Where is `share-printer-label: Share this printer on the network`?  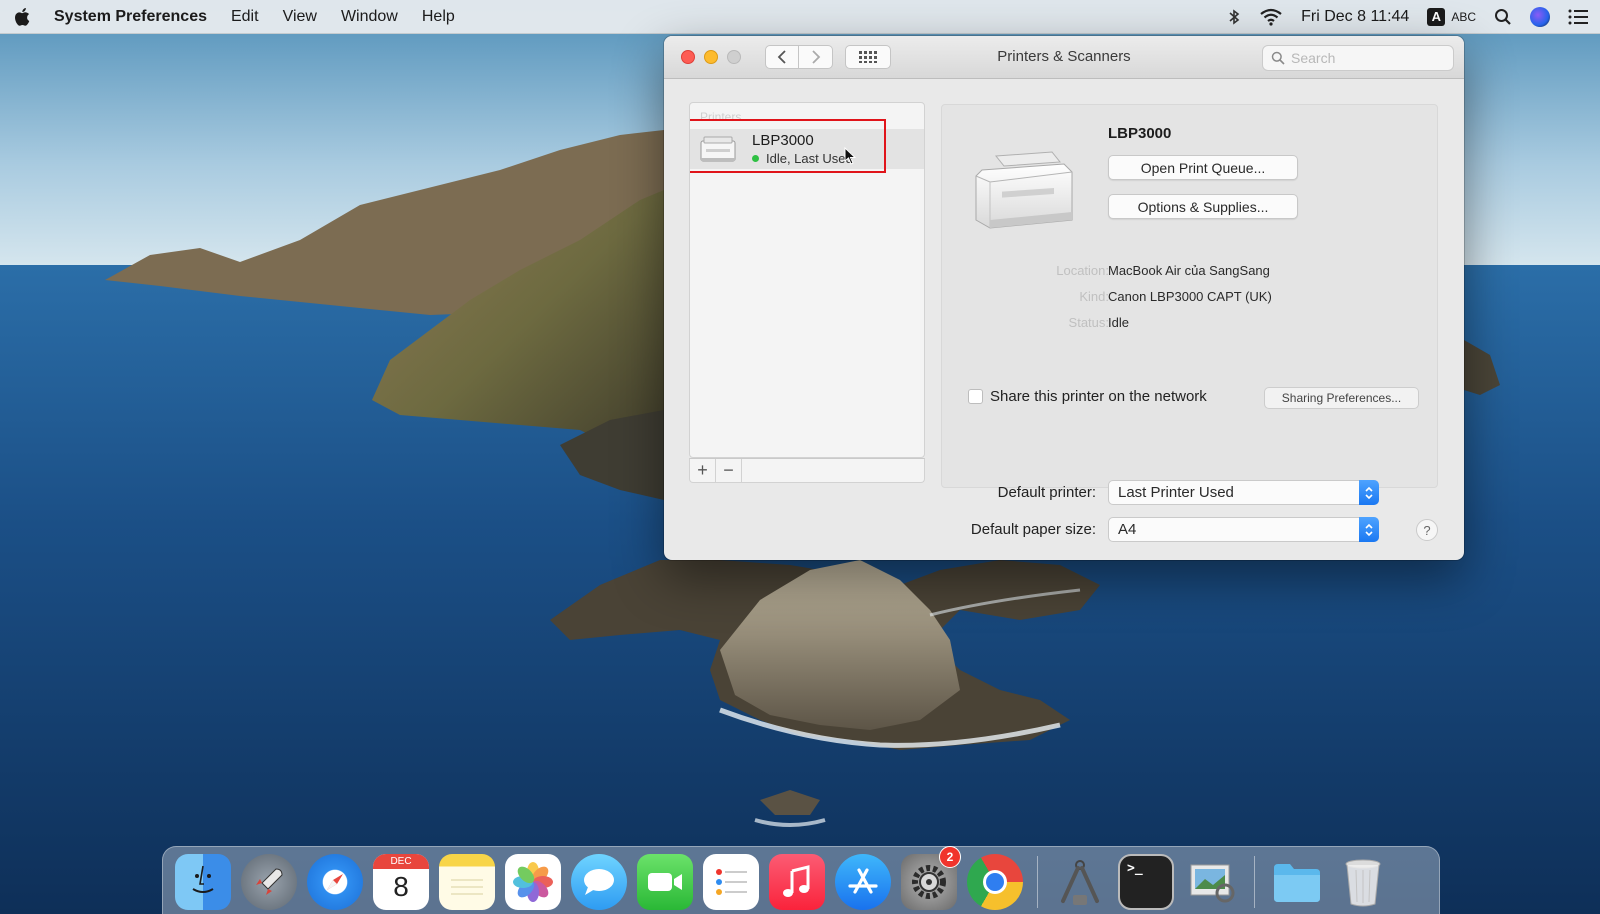 share-printer-label: Share this printer on the network is located at coordinates (1098, 396).